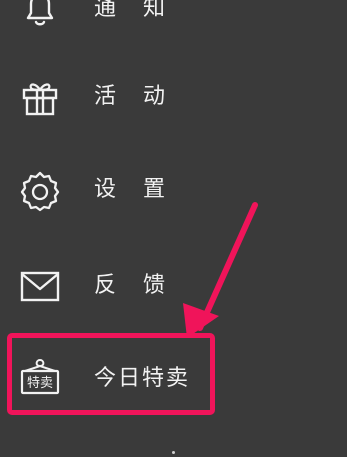 The height and width of the screenshot is (457, 347). What do you see at coordinates (134, 10) in the screenshot?
I see `menu-item-label: 通 知` at bounding box center [134, 10].